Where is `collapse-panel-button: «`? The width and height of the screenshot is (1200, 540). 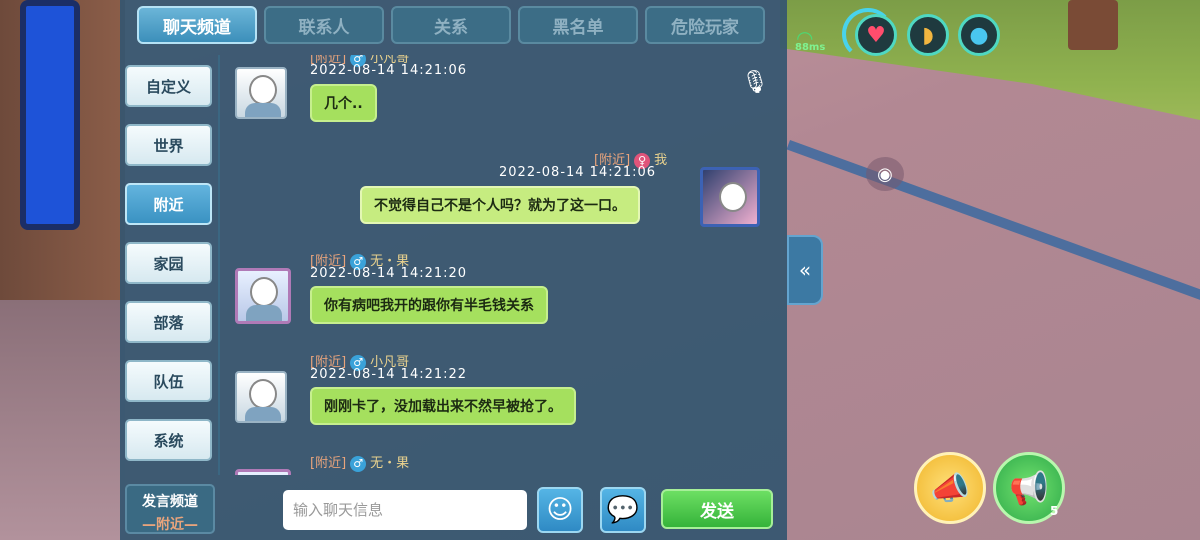 collapse-panel-button: « is located at coordinates (805, 270).